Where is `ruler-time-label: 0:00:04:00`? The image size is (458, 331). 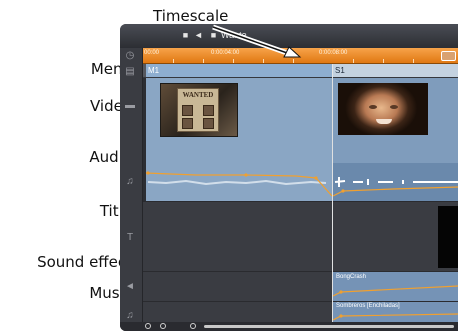
ruler-time-label: 0:00:04:00 is located at coordinates (225, 53).